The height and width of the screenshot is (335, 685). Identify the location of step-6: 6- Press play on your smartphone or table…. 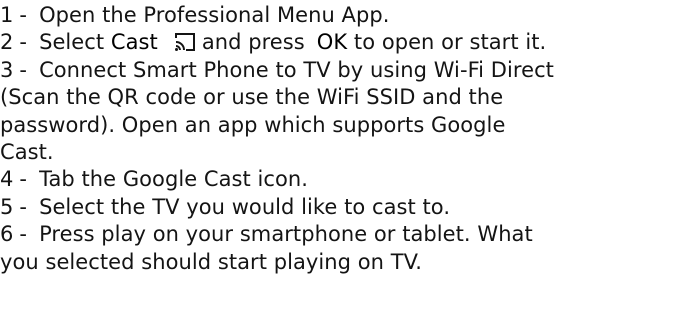
(341, 234).